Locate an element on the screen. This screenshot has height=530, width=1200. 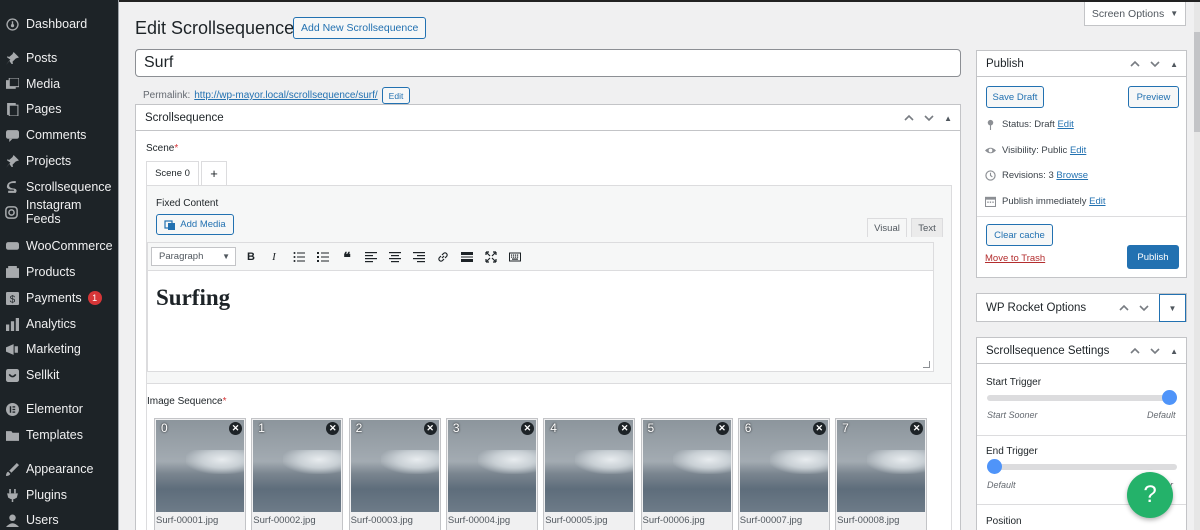
clear-cache-button: Clear cache is located at coordinates (1019, 235).